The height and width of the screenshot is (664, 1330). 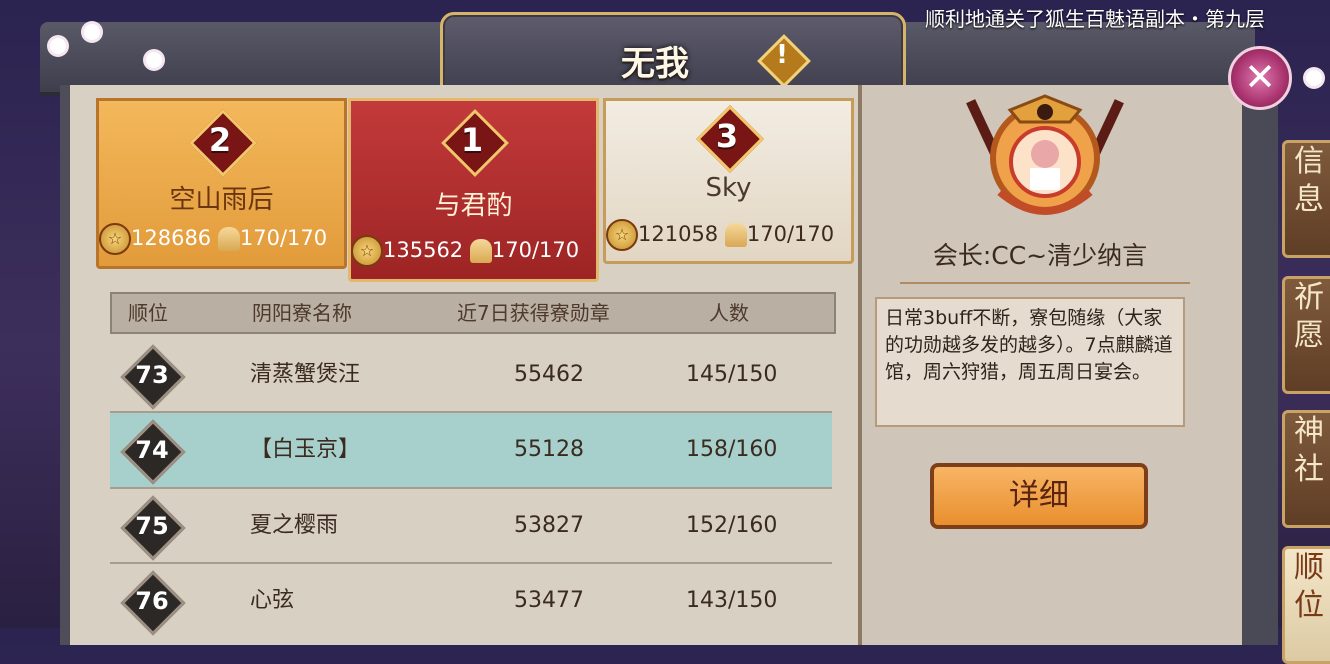 What do you see at coordinates (152, 526) in the screenshot?
I see `row-rank: 75` at bounding box center [152, 526].